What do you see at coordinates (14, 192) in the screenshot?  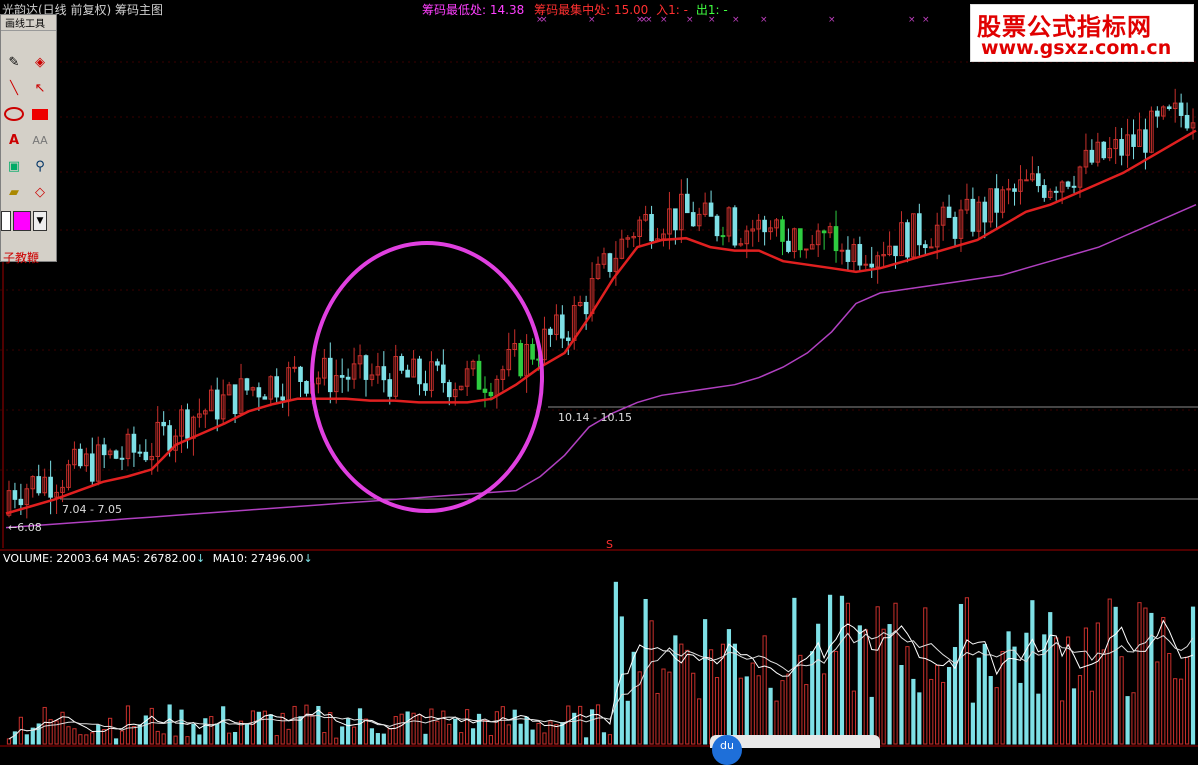 I see `folder-icon: ▰` at bounding box center [14, 192].